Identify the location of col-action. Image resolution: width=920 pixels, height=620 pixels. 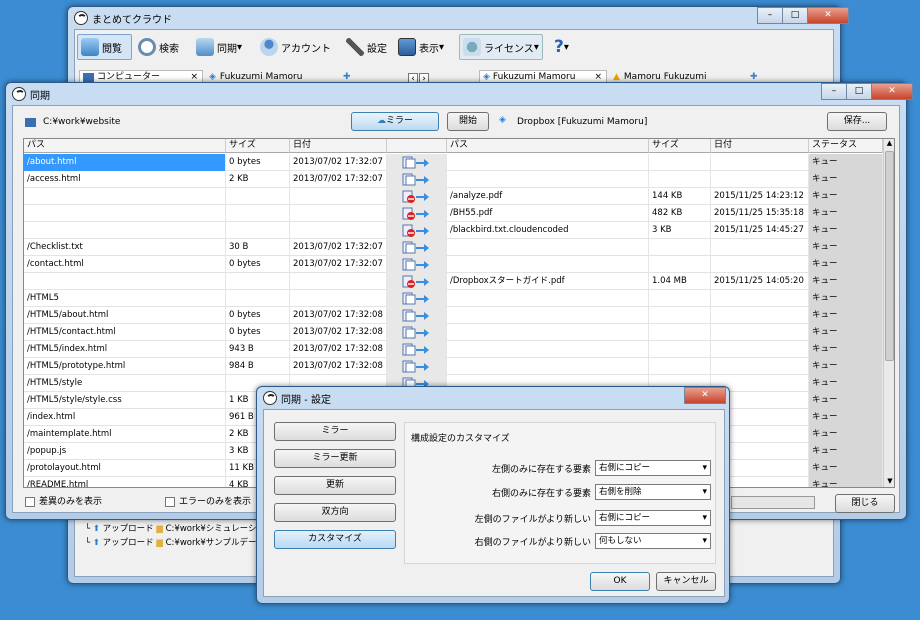
(417, 146).